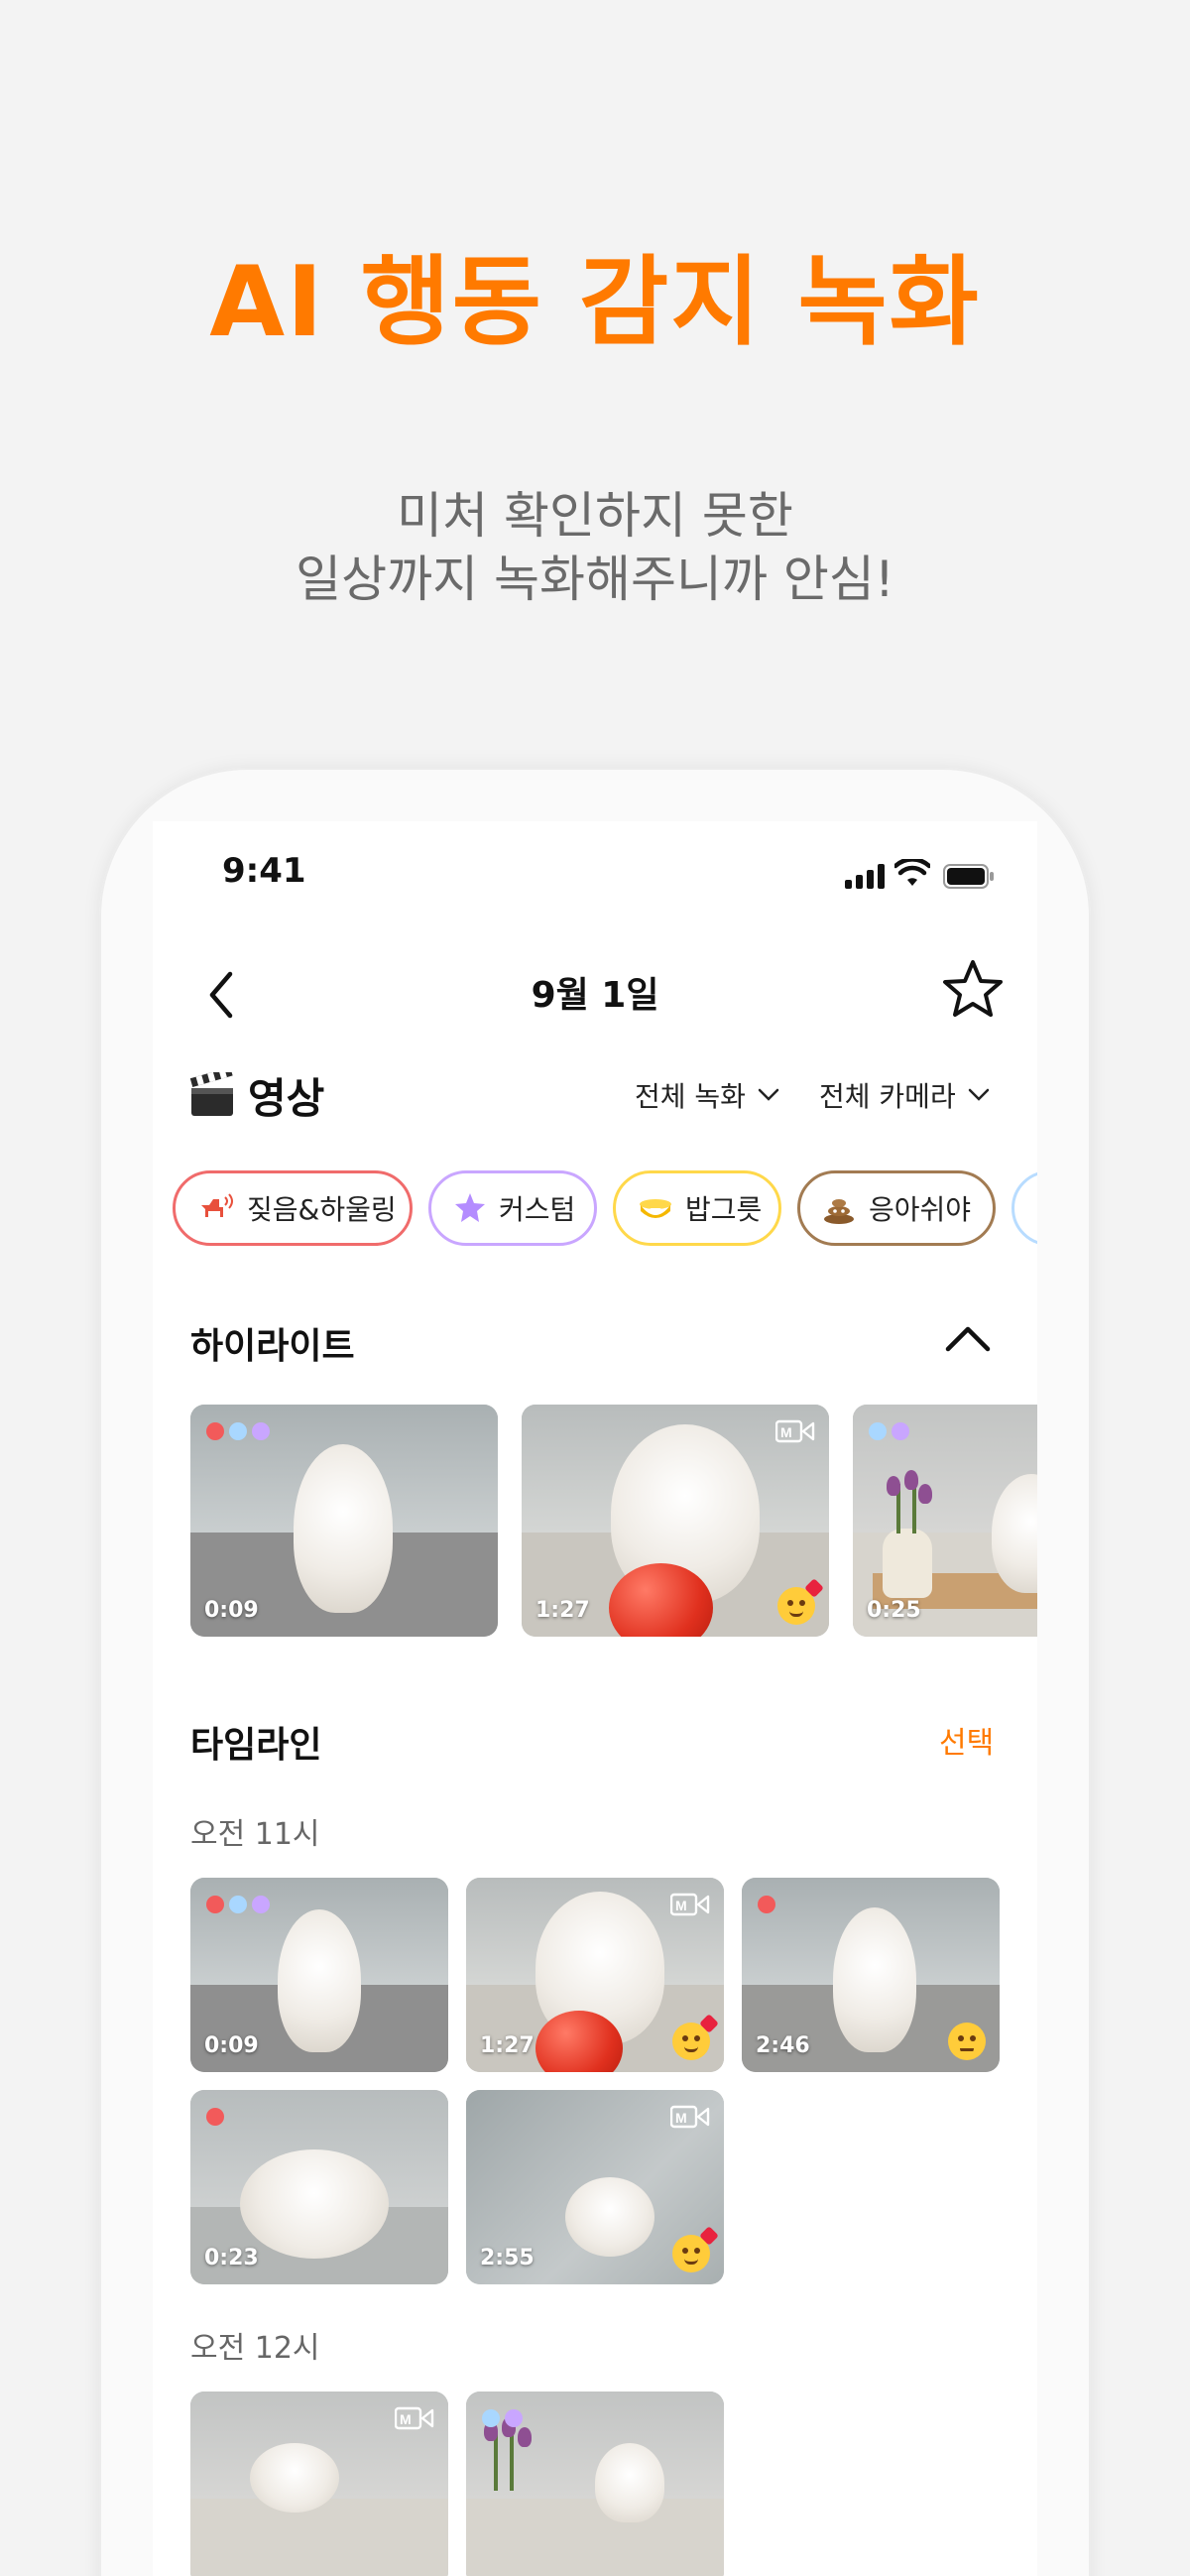 The image size is (1190, 2576). What do you see at coordinates (595, 995) in the screenshot?
I see `page-title: 9월 1일` at bounding box center [595, 995].